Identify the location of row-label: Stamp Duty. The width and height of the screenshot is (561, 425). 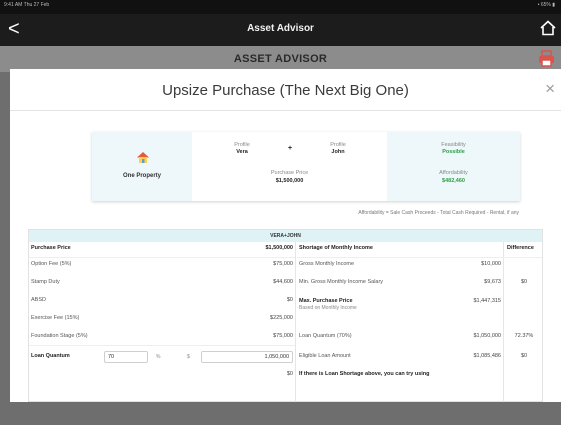
(45, 282).